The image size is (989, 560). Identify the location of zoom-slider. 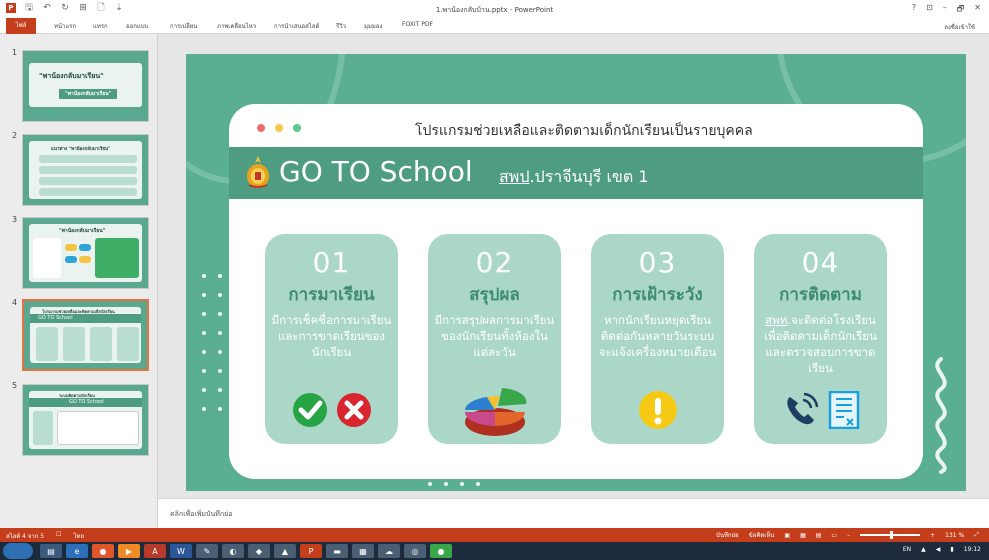
(890, 535).